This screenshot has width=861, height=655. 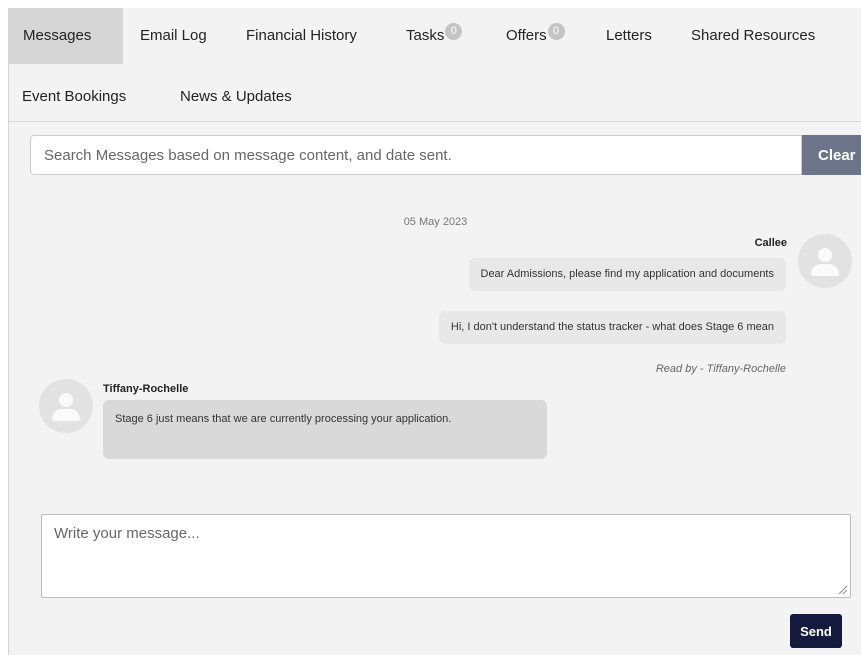 What do you see at coordinates (526, 35) in the screenshot?
I see `tab-label: Offers` at bounding box center [526, 35].